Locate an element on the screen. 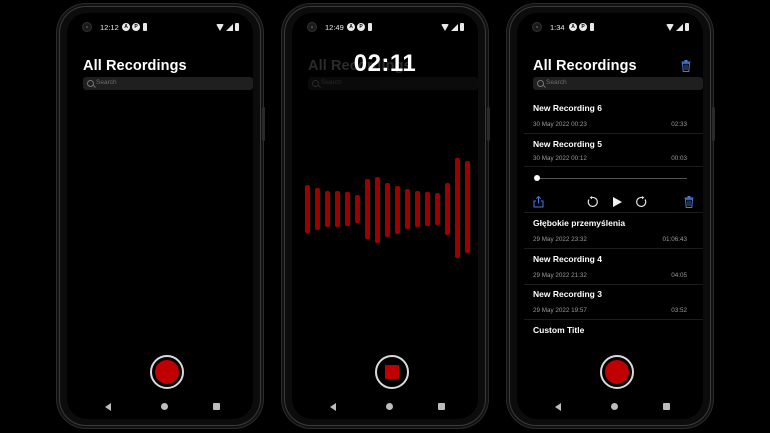 This screenshot has height=433, width=770. stop-icon is located at coordinates (392, 372).